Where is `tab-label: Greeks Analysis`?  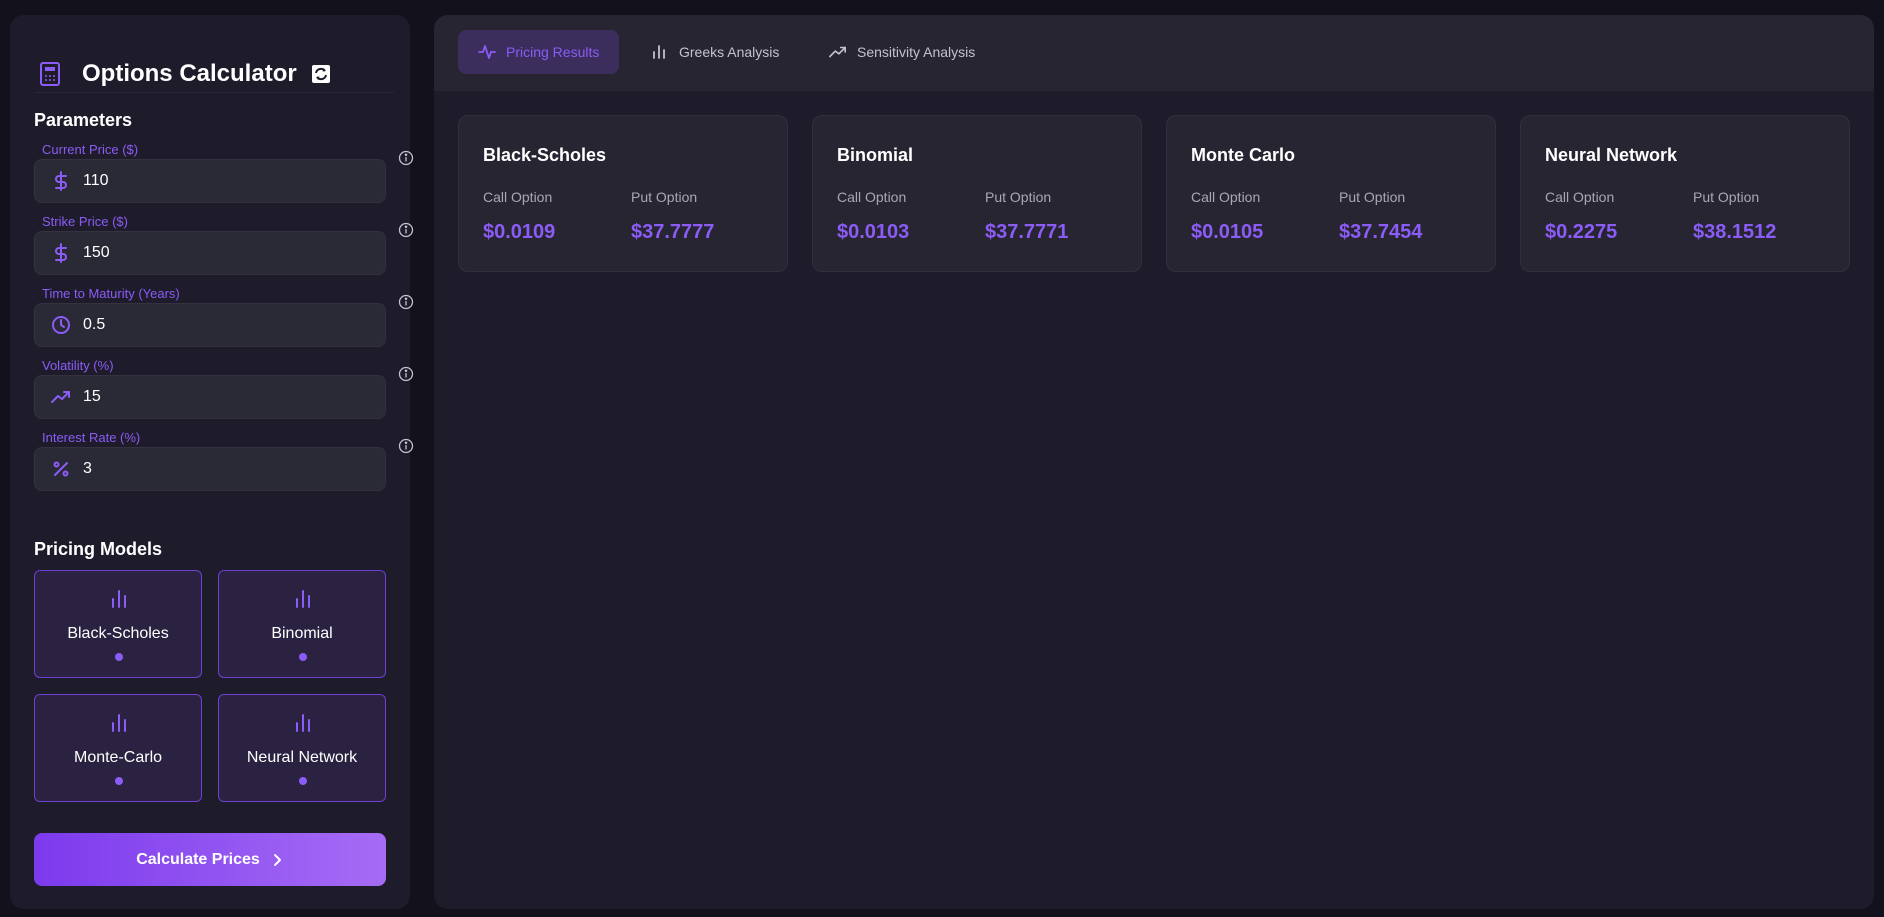 tab-label: Greeks Analysis is located at coordinates (729, 52).